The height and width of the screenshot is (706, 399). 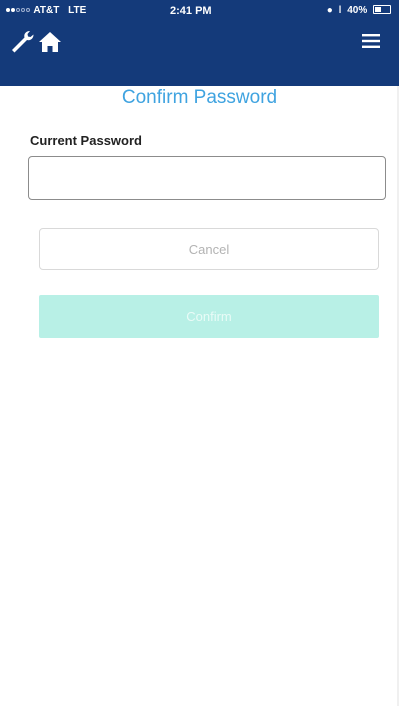 I want to click on status-right: ● ǀ 40%, so click(x=359, y=10).